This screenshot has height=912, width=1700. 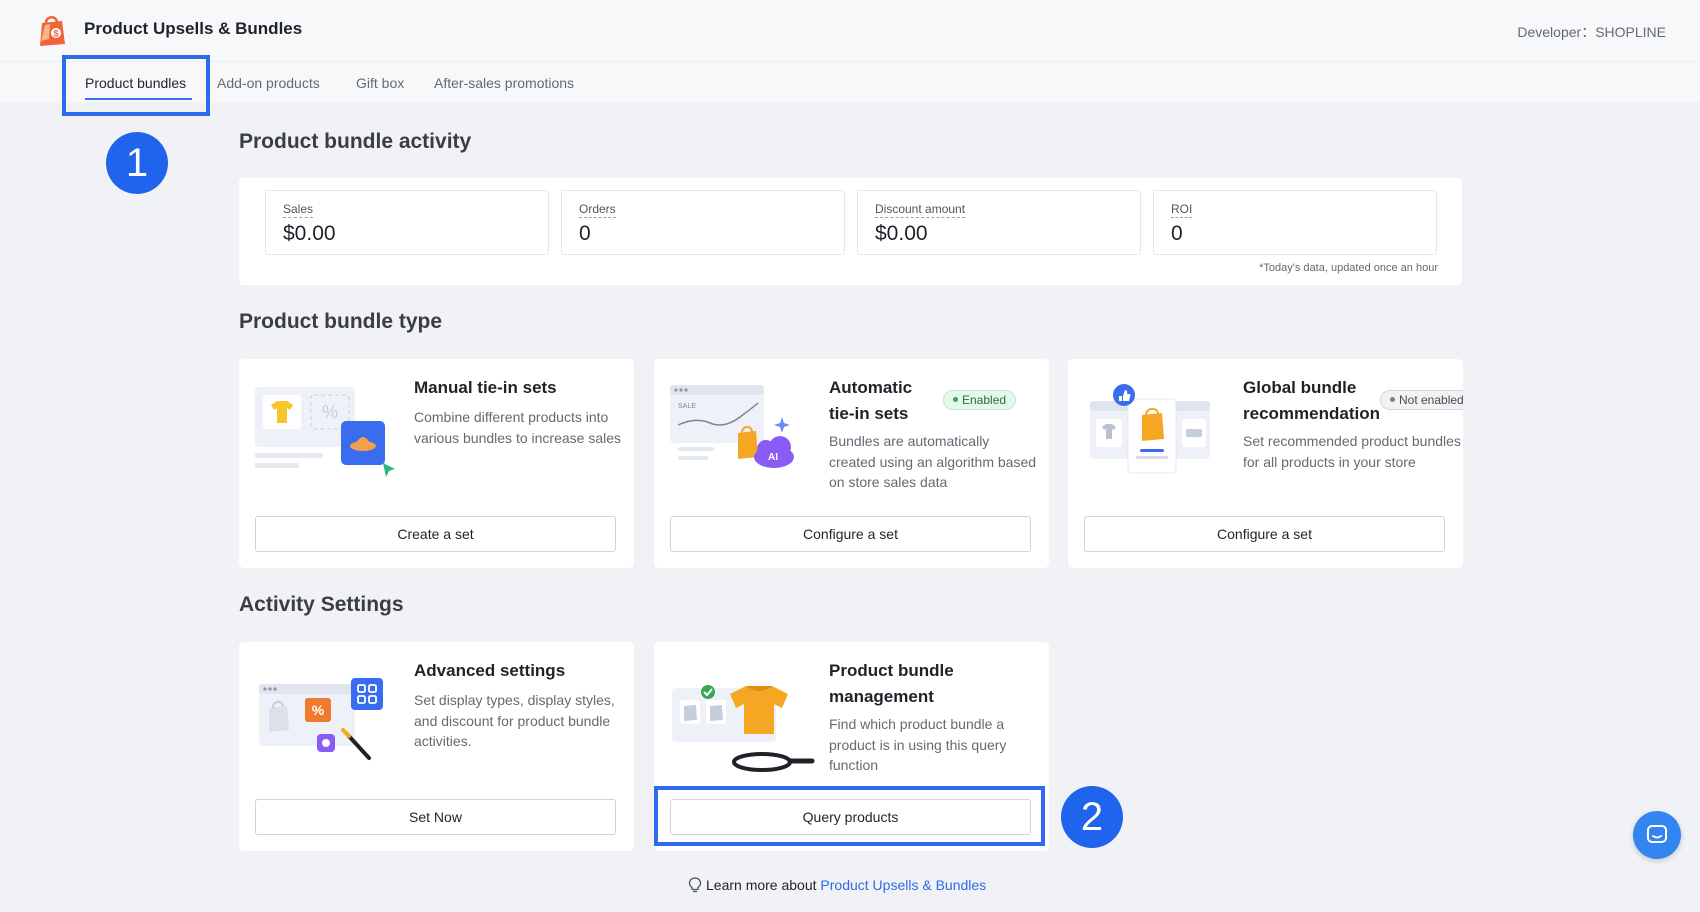 What do you see at coordinates (732, 426) in the screenshot?
I see `ai-bundle-illustration-icon: SALE AI` at bounding box center [732, 426].